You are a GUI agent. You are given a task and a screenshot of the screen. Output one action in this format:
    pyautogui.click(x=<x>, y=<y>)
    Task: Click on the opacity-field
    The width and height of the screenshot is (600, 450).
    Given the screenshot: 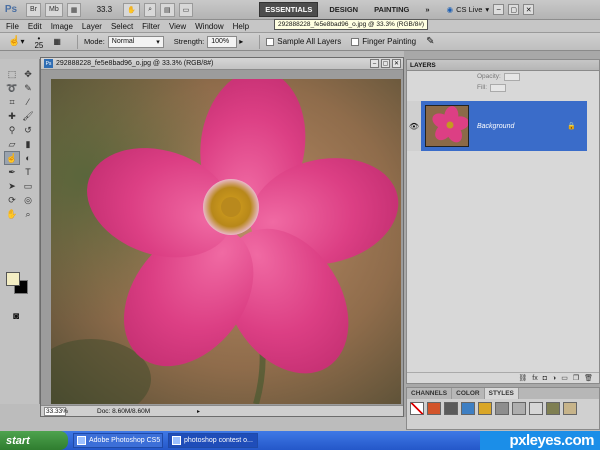 What is the action you would take?
    pyautogui.click(x=511, y=76)
    